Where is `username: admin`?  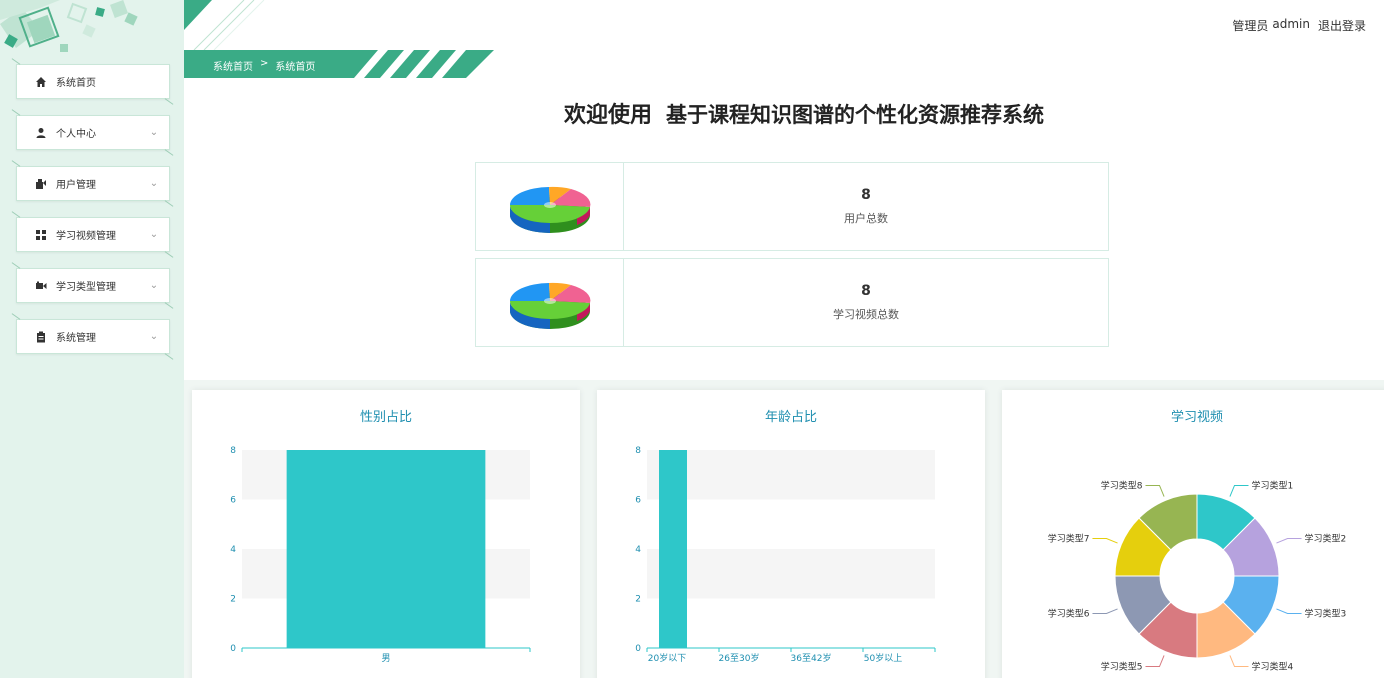
username: admin is located at coordinates (1291, 24).